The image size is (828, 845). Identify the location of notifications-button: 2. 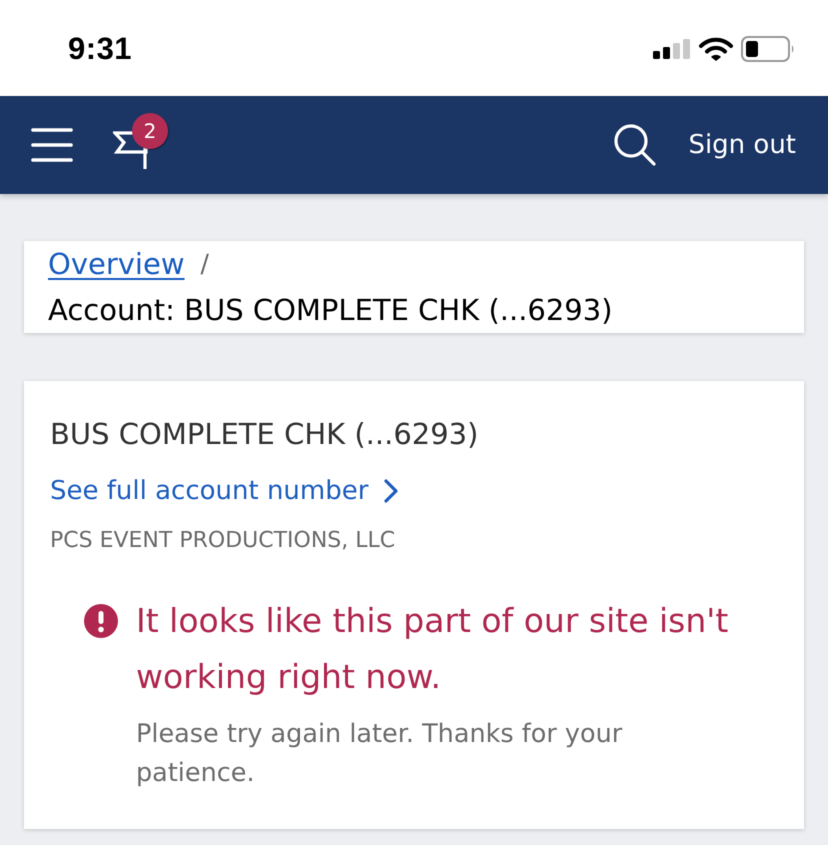
(141, 141).